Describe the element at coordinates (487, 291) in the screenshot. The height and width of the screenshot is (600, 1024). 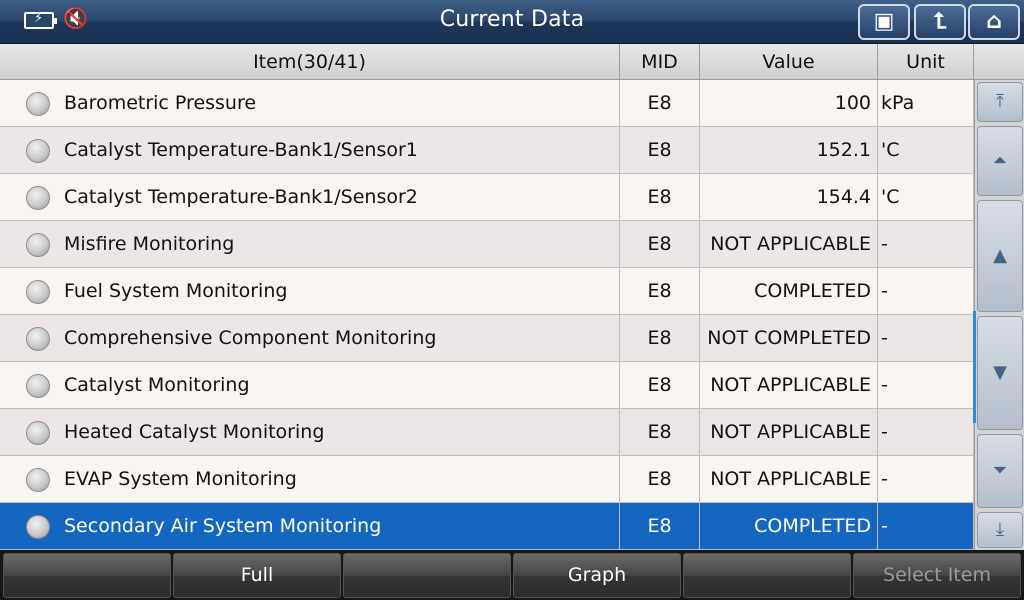
I see `table-row: Fuel System Monitoring E8 COMPLETED -` at that location.